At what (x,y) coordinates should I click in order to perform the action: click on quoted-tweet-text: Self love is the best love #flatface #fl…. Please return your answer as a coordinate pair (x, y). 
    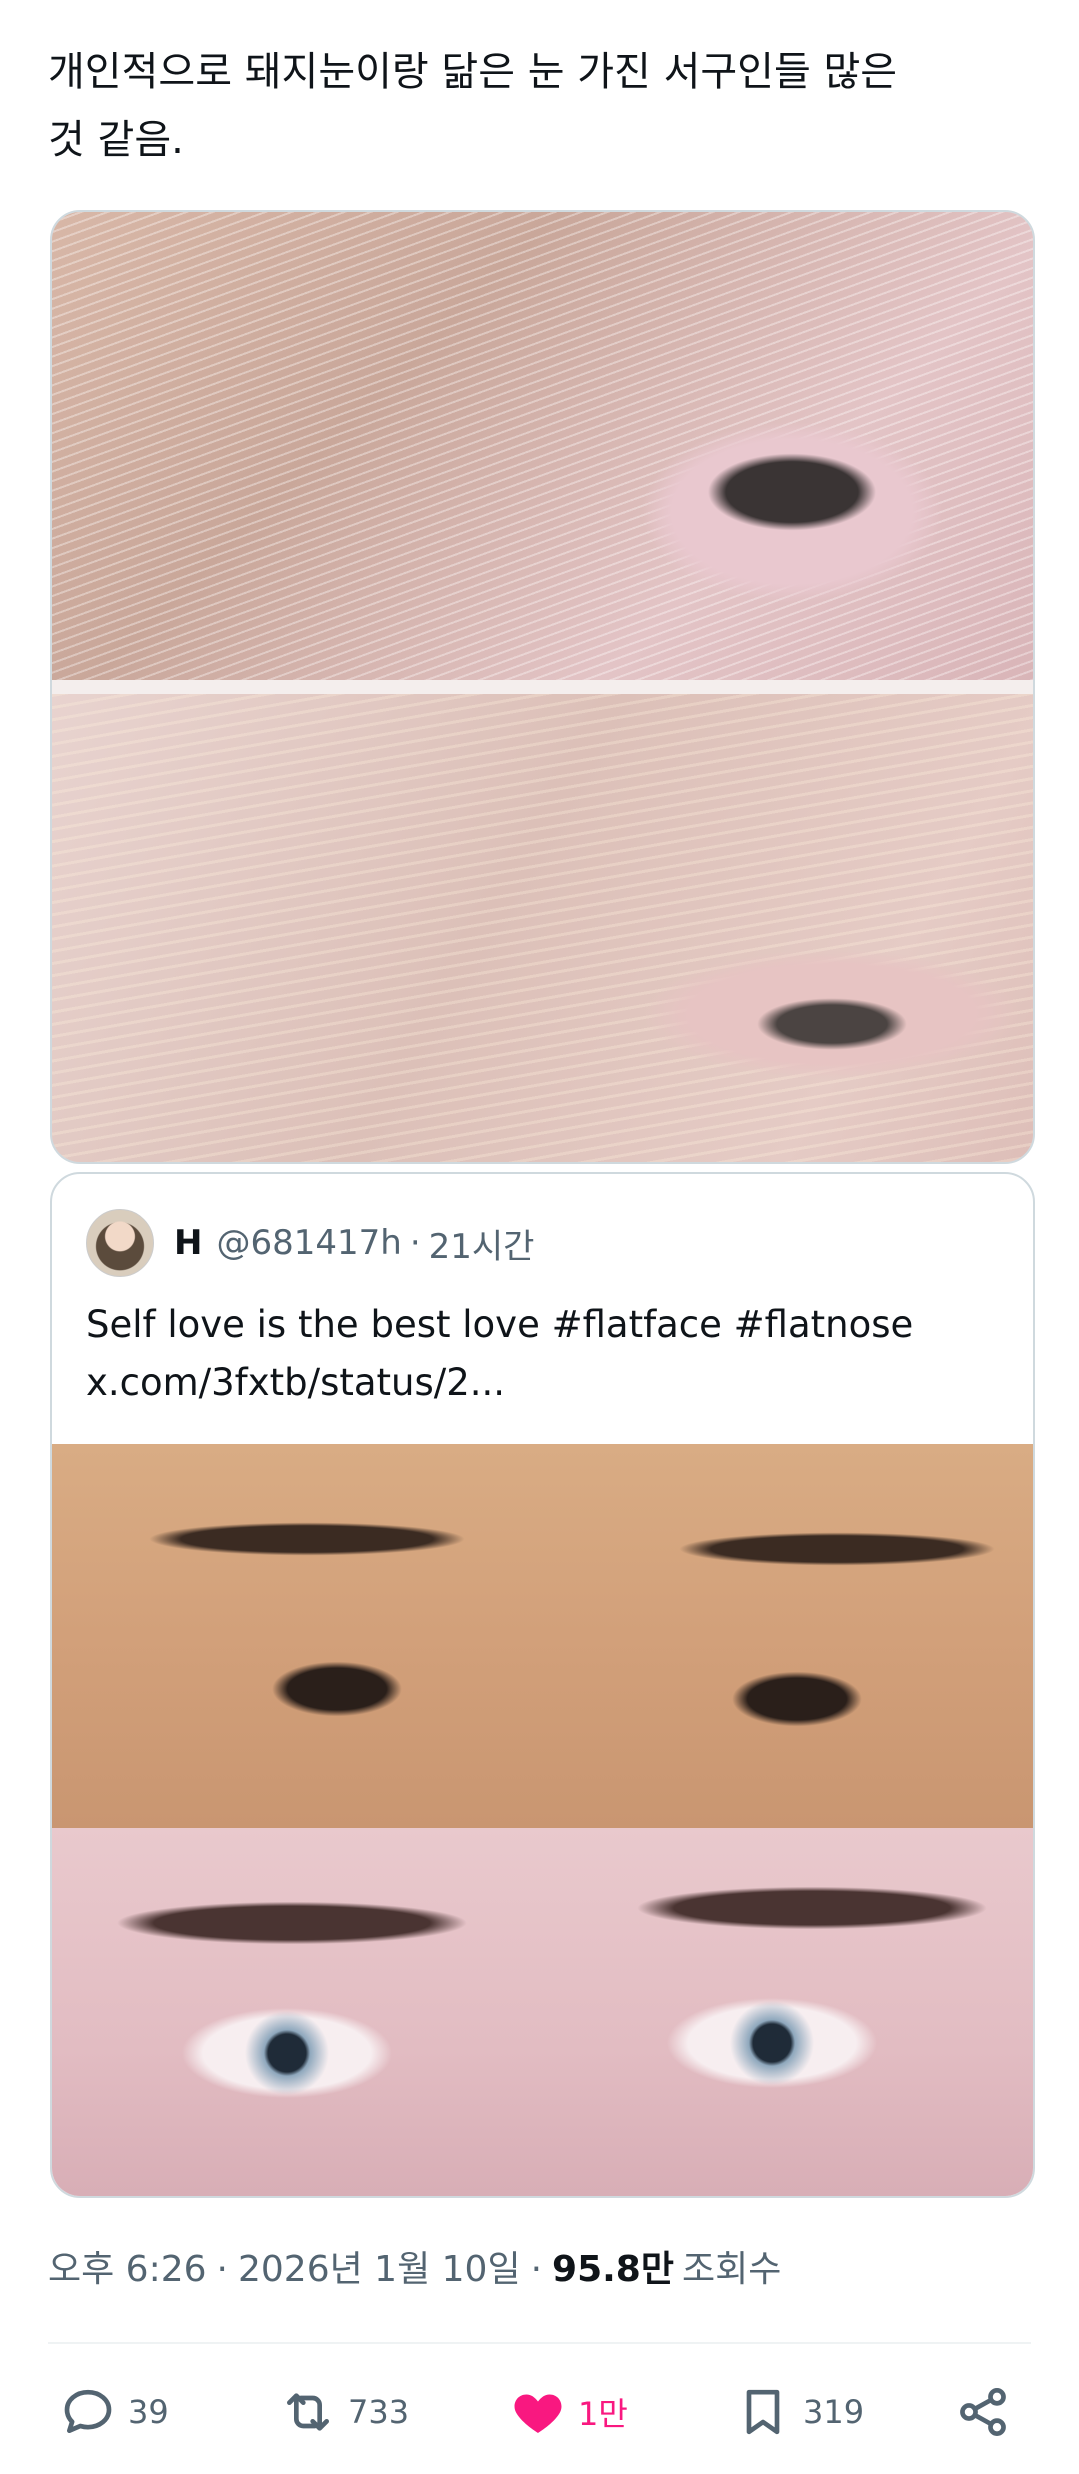
    Looking at the image, I should click on (546, 1354).